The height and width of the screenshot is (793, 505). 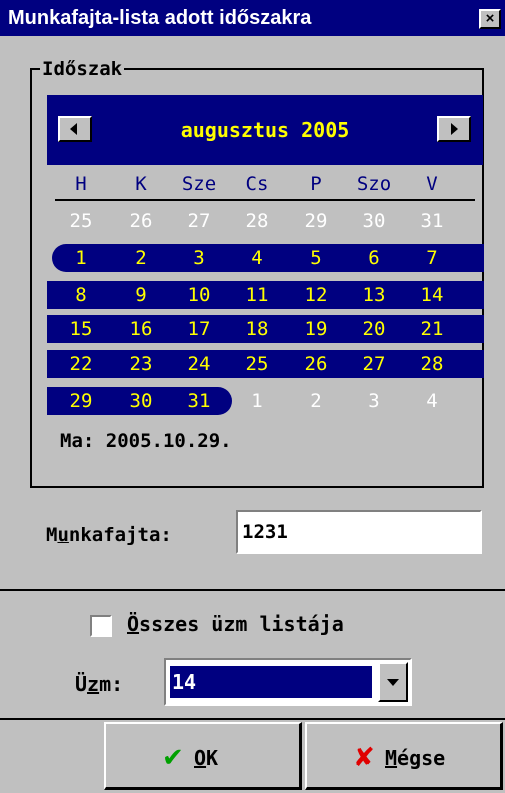 I want to click on uzm-label: Üzm:, so click(x=99, y=684).